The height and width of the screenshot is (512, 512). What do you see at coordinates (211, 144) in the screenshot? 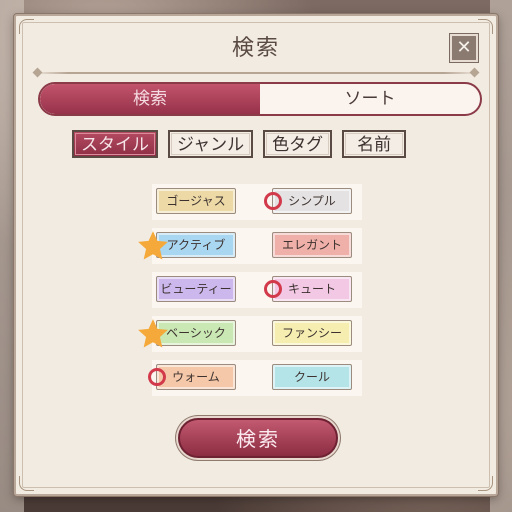
I see `tab-genre: ジャンル` at bounding box center [211, 144].